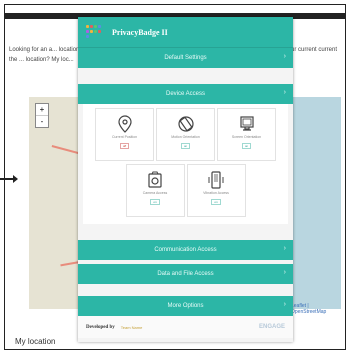  Describe the element at coordinates (125, 124) in the screenshot. I see `location-pin-icon` at that location.